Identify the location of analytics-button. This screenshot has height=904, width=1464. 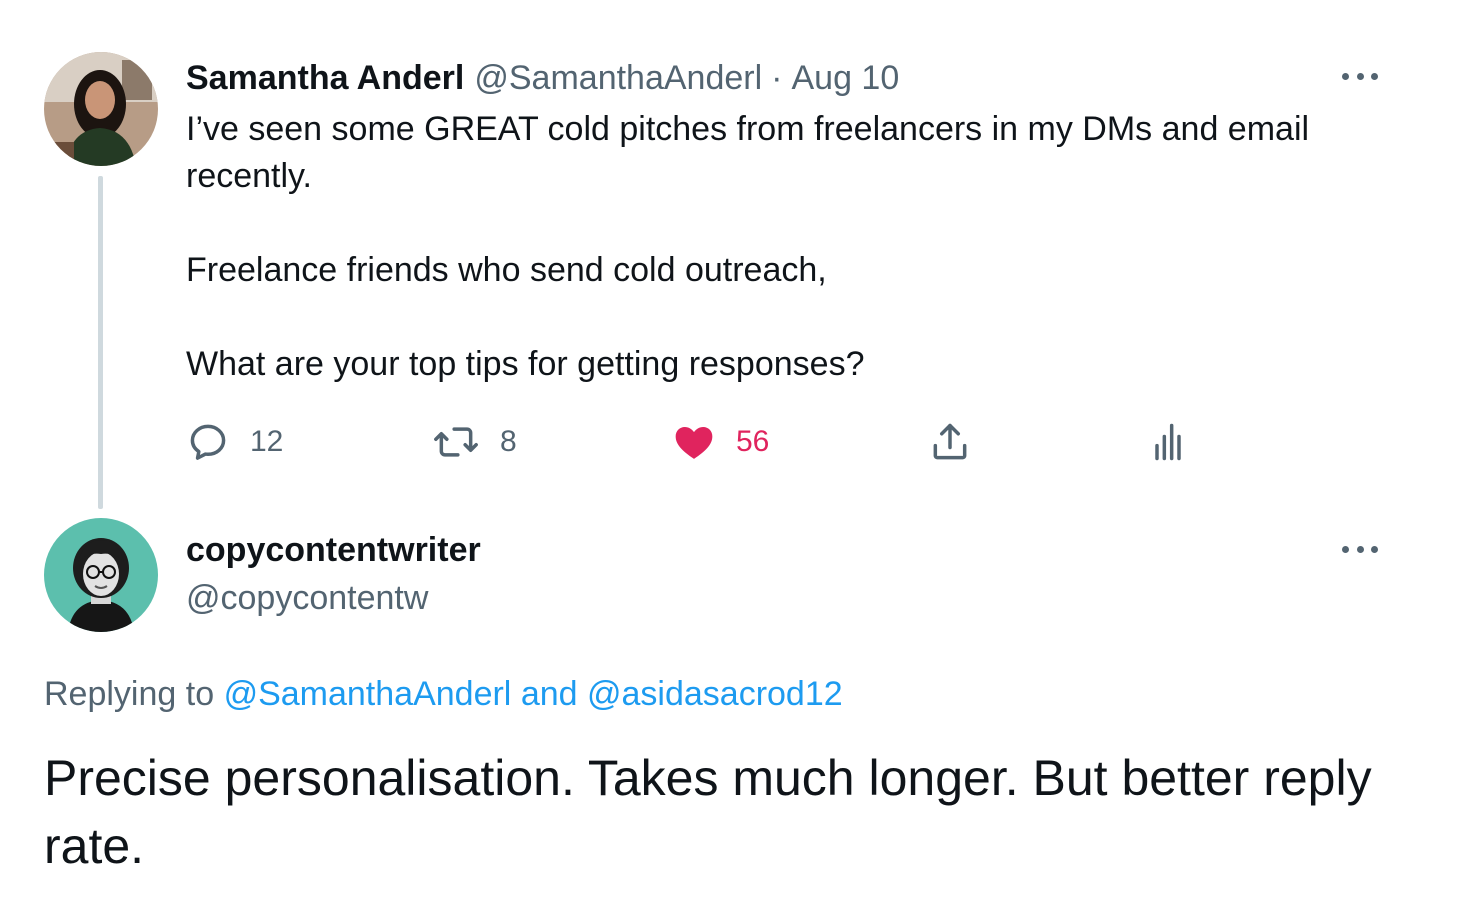
(1168, 442).